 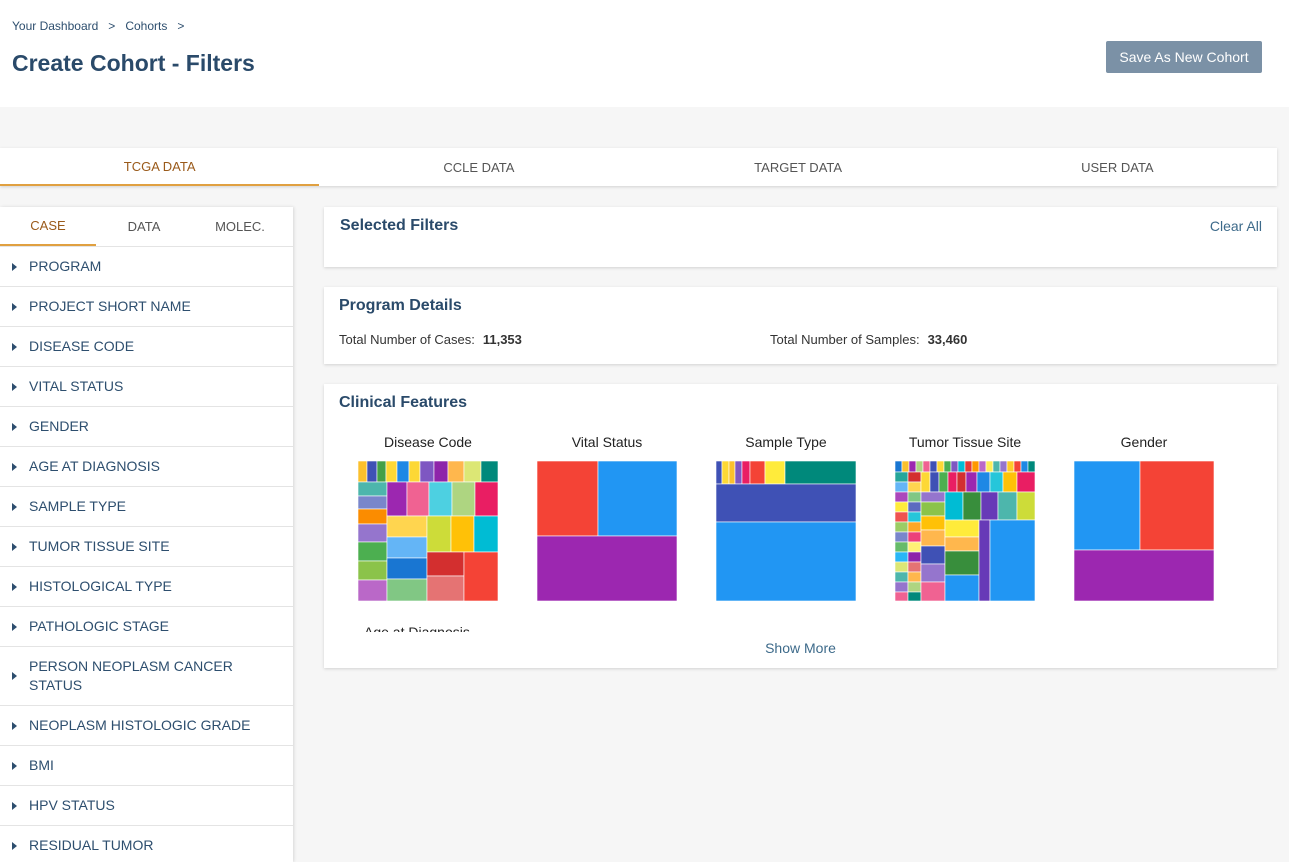 I want to click on filter-project-short-name: PROJECT SHORT NAME, so click(x=146, y=307).